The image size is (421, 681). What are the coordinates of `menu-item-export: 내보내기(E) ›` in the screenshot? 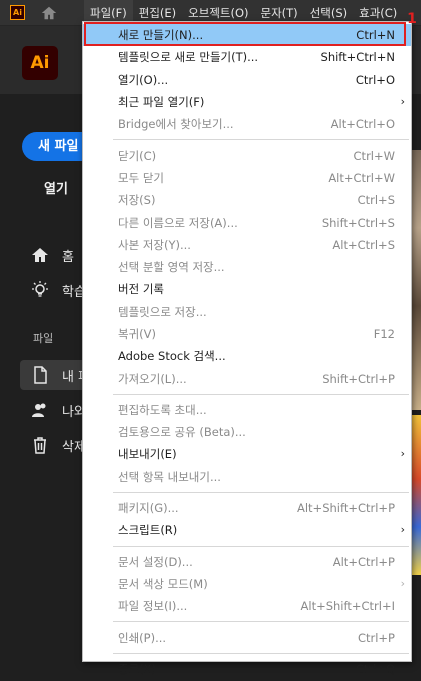 It's located at (247, 454).